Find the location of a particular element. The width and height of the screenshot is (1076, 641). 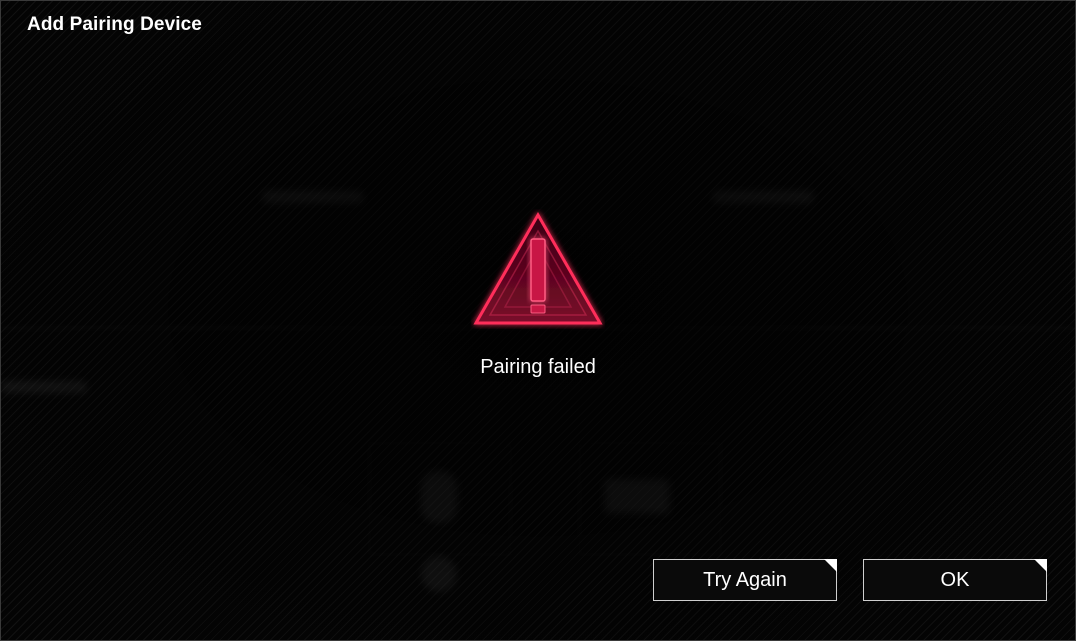

dialog-title: Add Pairing Device is located at coordinates (114, 24).